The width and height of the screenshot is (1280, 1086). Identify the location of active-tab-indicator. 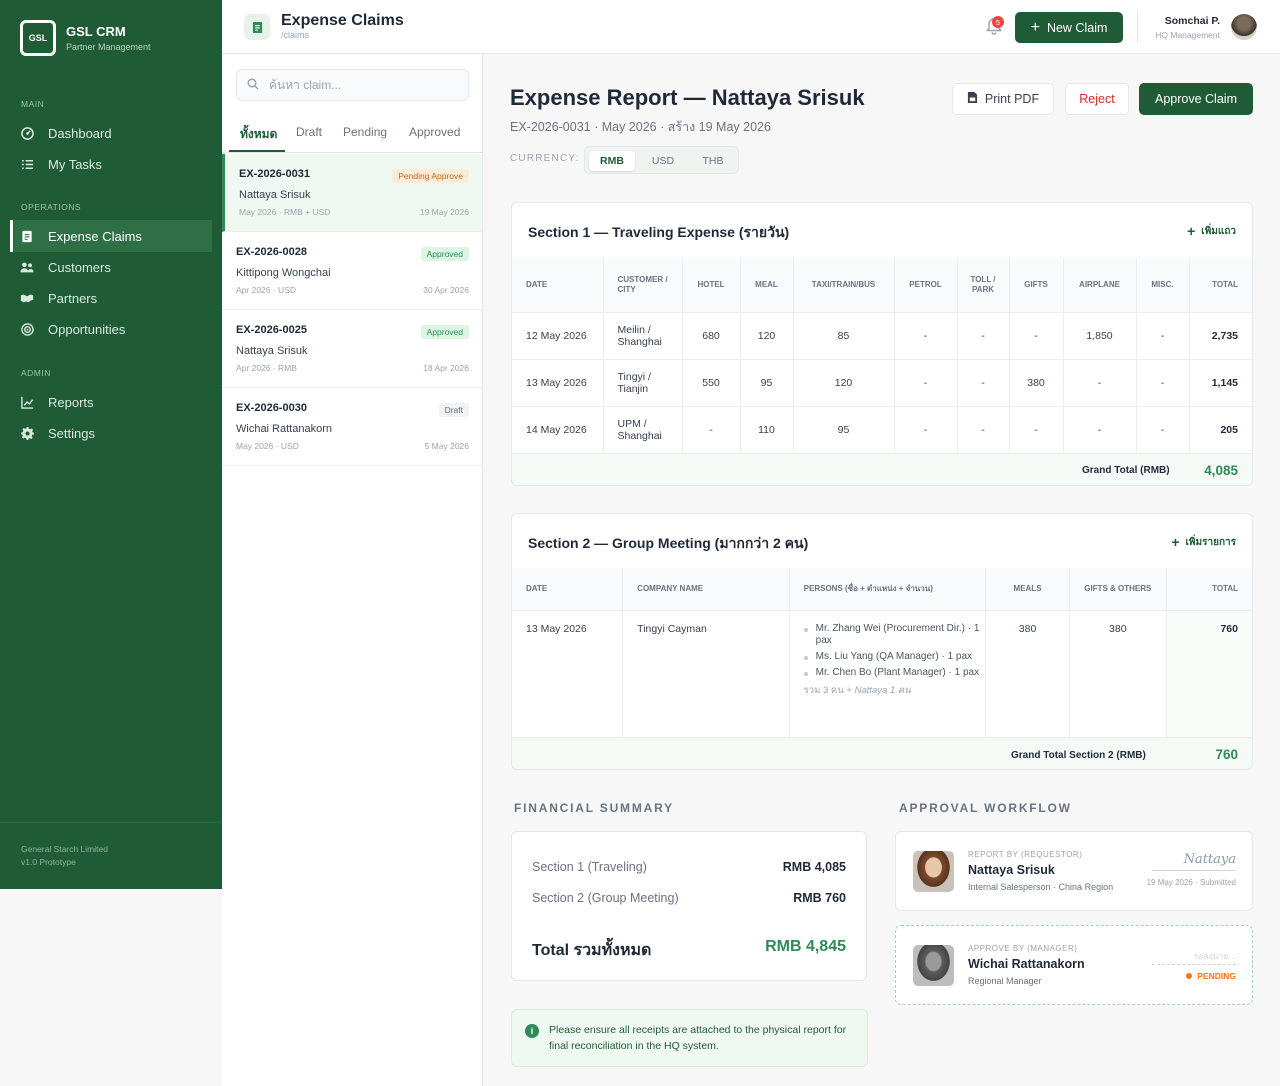
(257, 151).